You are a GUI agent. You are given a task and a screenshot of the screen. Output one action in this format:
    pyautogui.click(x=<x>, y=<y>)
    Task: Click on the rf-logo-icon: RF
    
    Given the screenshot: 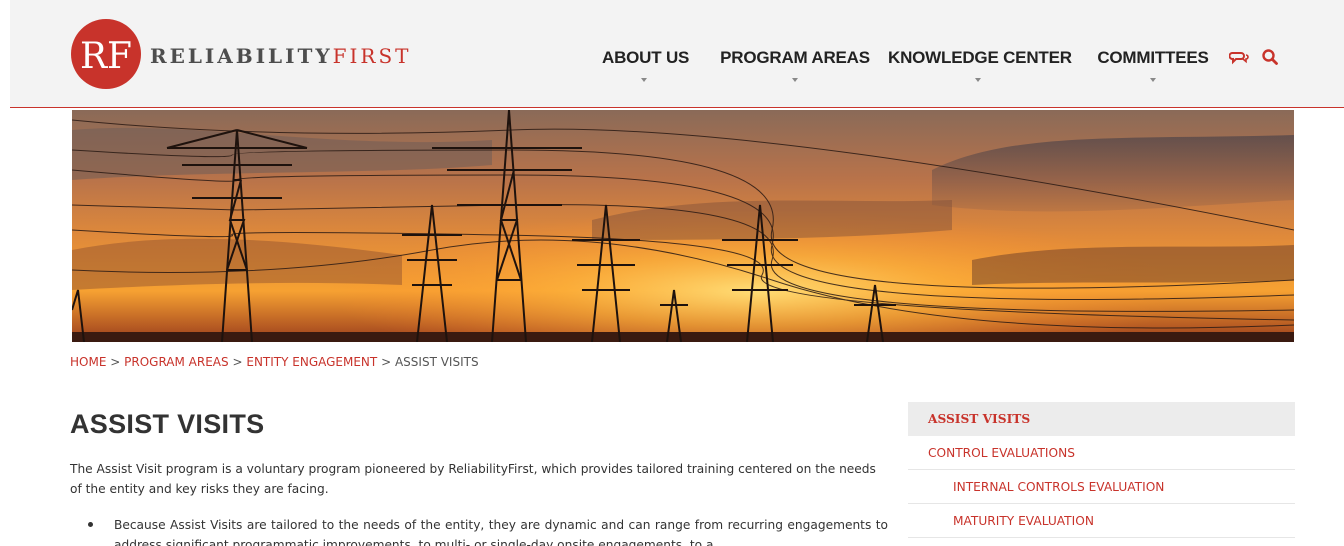 What is the action you would take?
    pyautogui.click(x=106, y=54)
    